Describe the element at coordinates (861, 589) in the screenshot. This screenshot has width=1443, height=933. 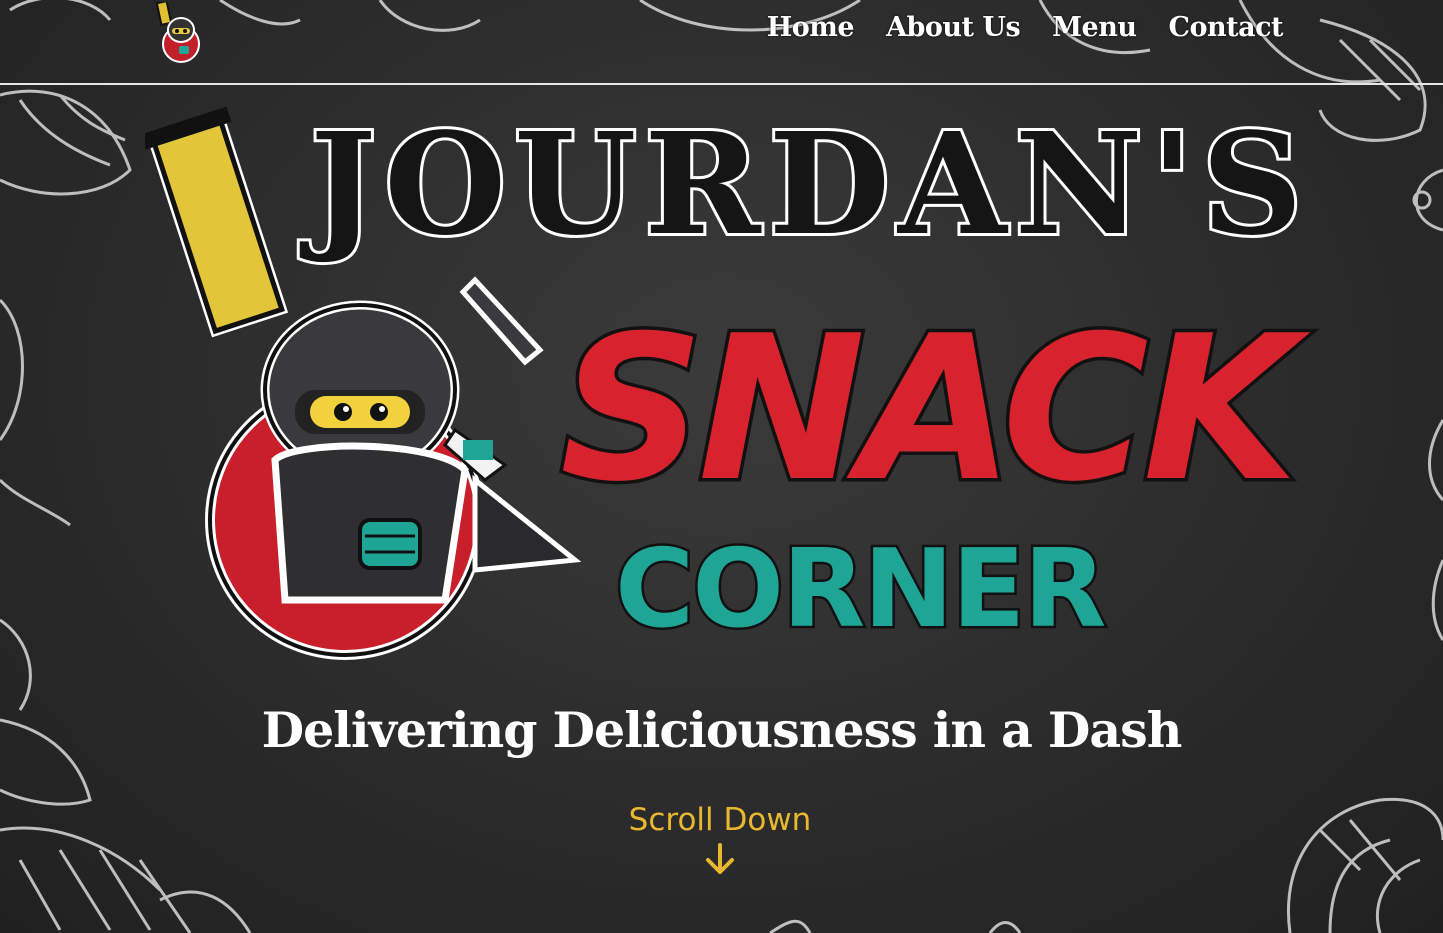
I see `brand-title-corner: CORNER` at that location.